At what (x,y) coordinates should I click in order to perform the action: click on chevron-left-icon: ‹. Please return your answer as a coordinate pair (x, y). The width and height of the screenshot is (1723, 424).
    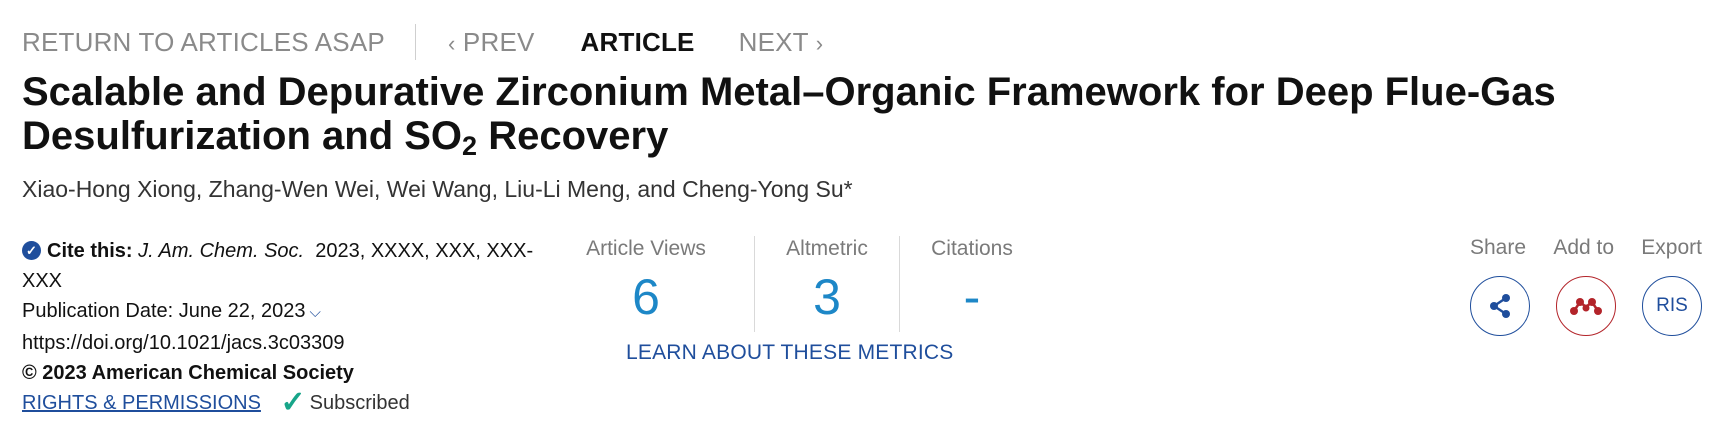
    Looking at the image, I should click on (451, 43).